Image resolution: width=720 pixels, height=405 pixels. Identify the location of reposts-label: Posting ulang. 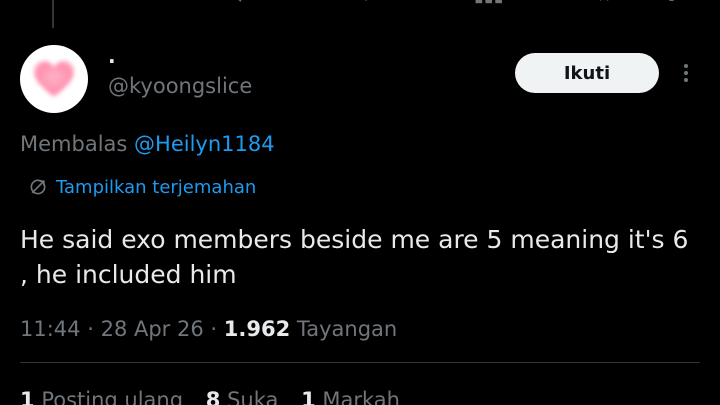
(112, 396).